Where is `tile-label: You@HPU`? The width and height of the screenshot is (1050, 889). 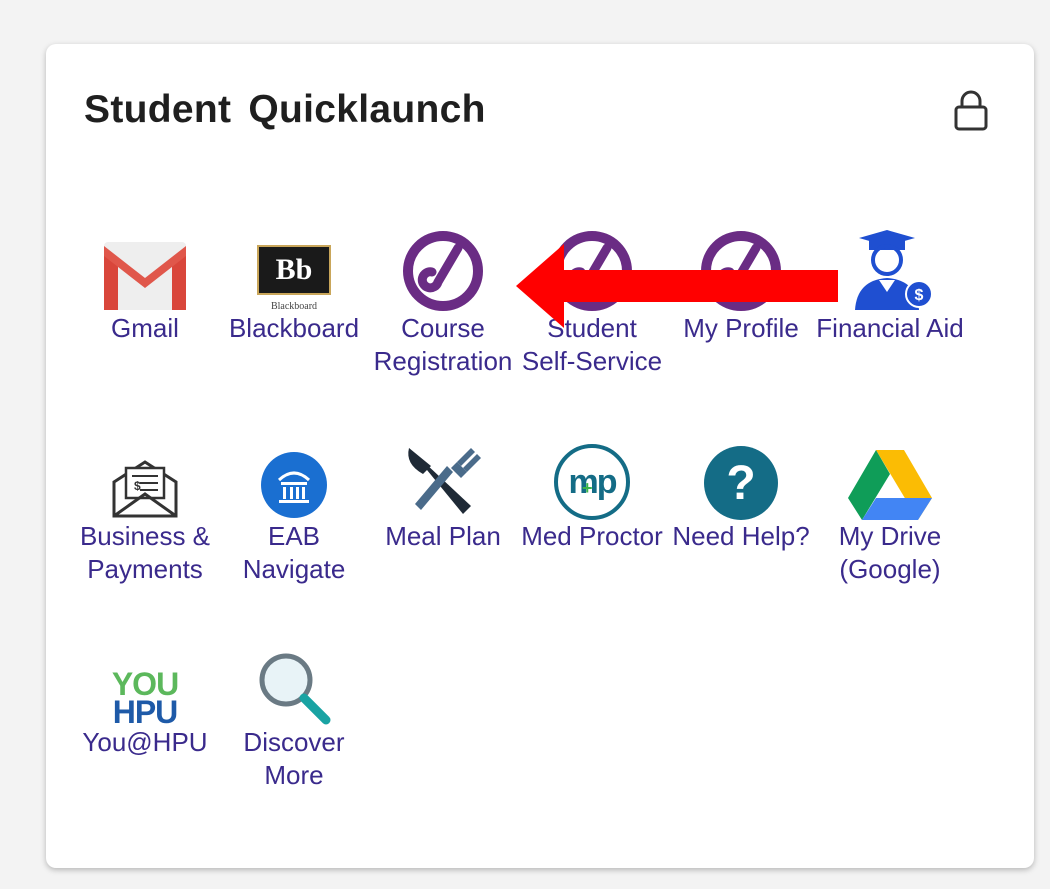 tile-label: You@HPU is located at coordinates (145, 742).